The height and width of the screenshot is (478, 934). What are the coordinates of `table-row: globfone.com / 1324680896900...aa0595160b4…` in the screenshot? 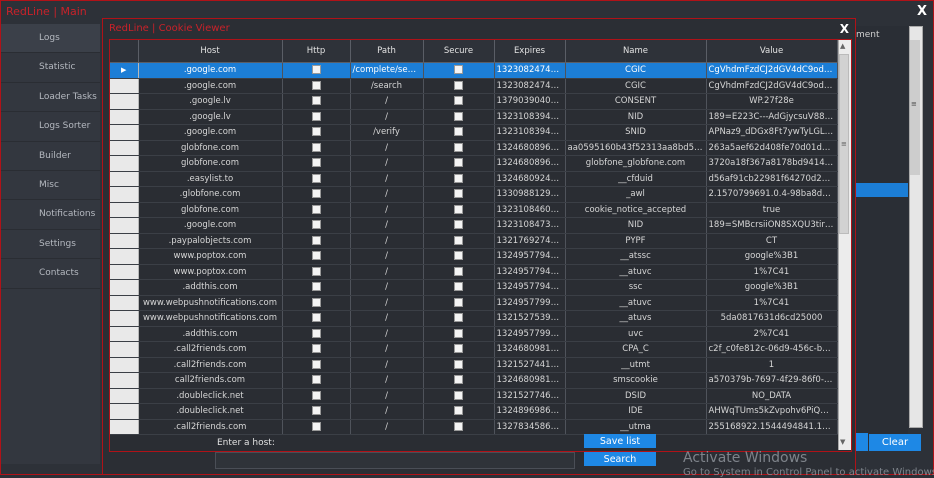 It's located at (474, 148).